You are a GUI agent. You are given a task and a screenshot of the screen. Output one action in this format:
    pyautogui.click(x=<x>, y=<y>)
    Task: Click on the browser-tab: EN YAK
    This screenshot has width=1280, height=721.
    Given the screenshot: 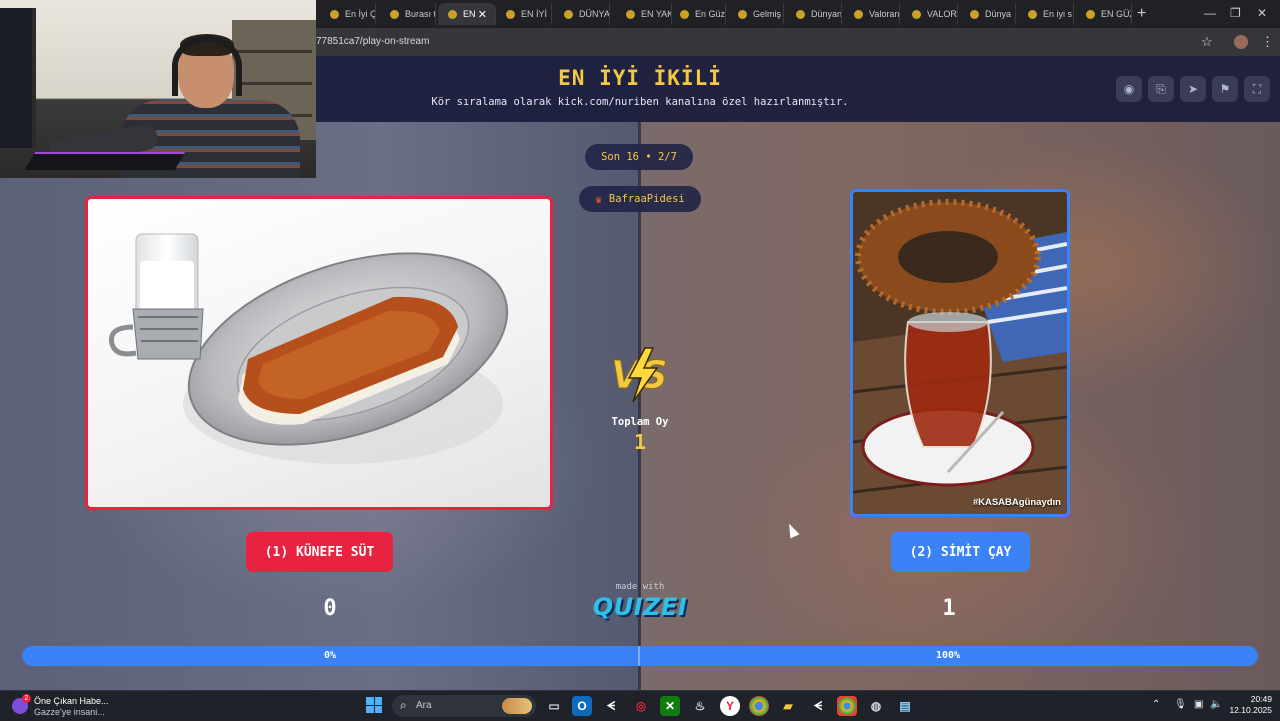 What is the action you would take?
    pyautogui.click(x=644, y=14)
    